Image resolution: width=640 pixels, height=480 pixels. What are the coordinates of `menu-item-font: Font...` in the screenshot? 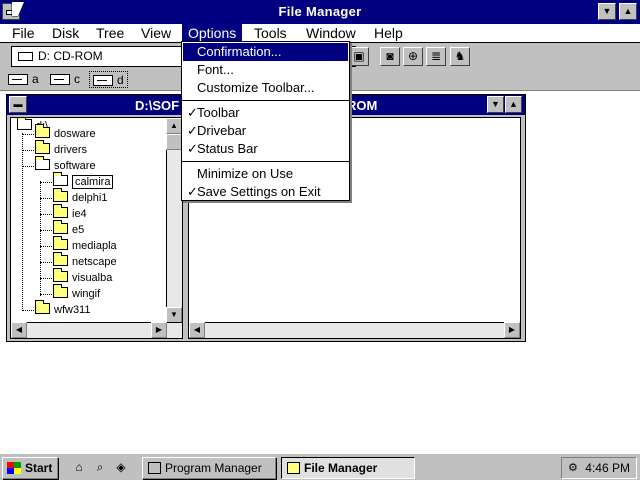 It's located at (265, 70).